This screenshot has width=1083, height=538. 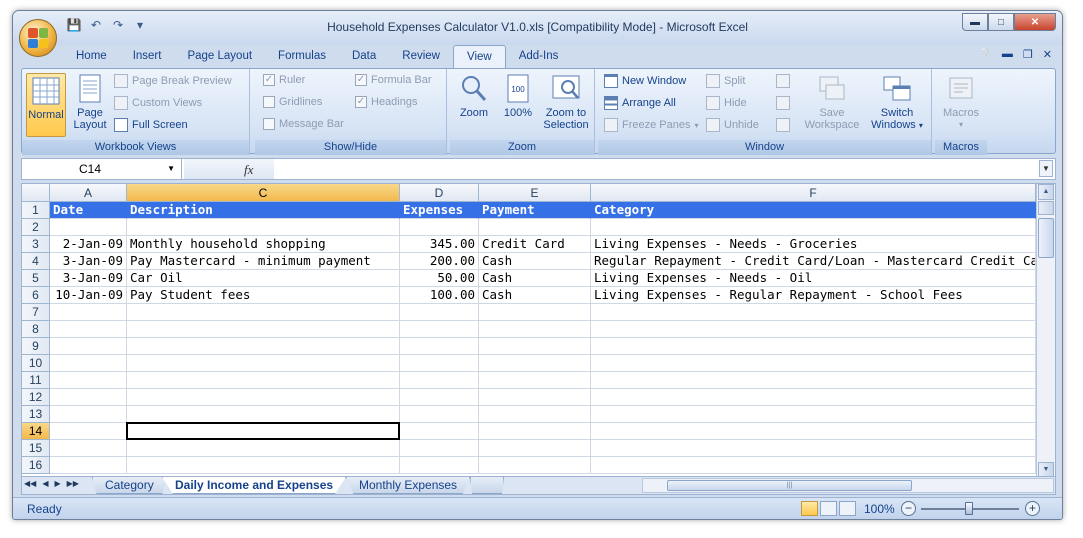 I want to click on cell-d2, so click(x=439, y=227).